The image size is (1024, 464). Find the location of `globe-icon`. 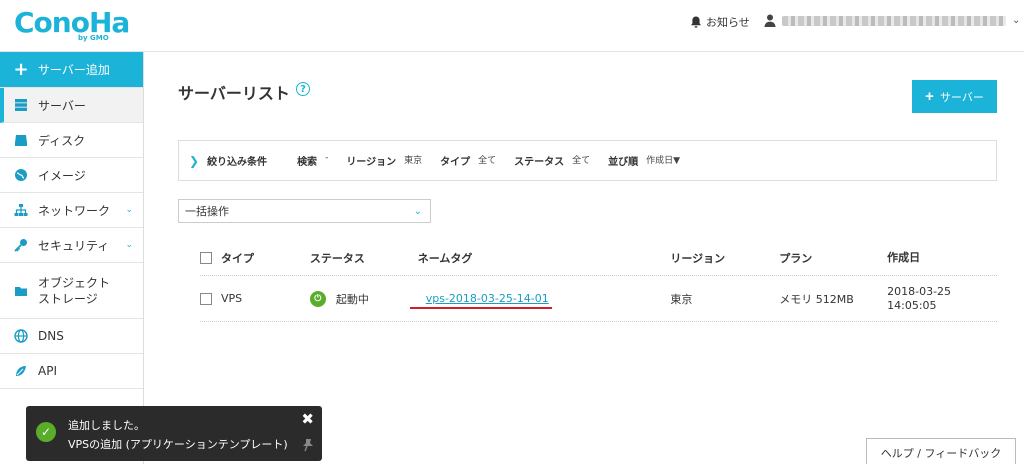

globe-icon is located at coordinates (21, 175).